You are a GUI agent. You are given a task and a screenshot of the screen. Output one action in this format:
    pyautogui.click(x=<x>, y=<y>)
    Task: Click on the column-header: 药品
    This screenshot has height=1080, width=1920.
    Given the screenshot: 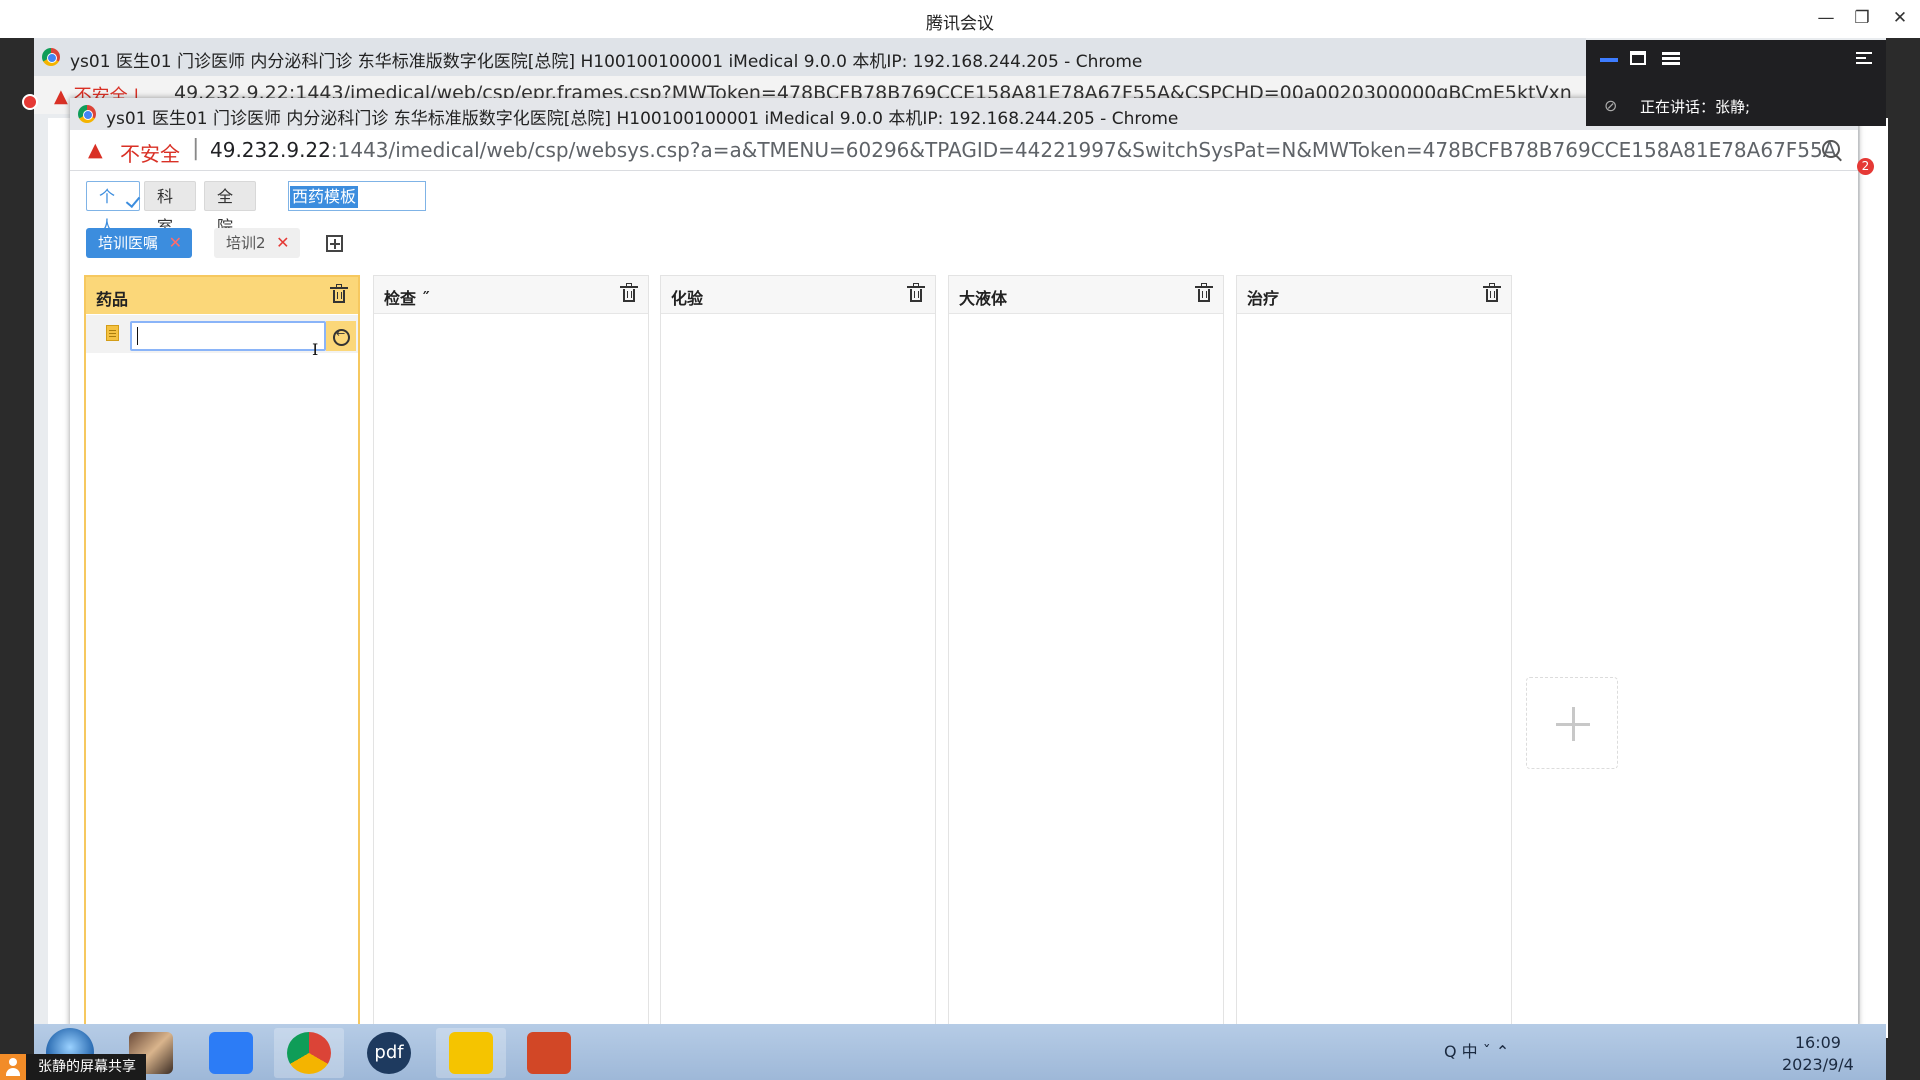 What is the action you would take?
    pyautogui.click(x=222, y=295)
    